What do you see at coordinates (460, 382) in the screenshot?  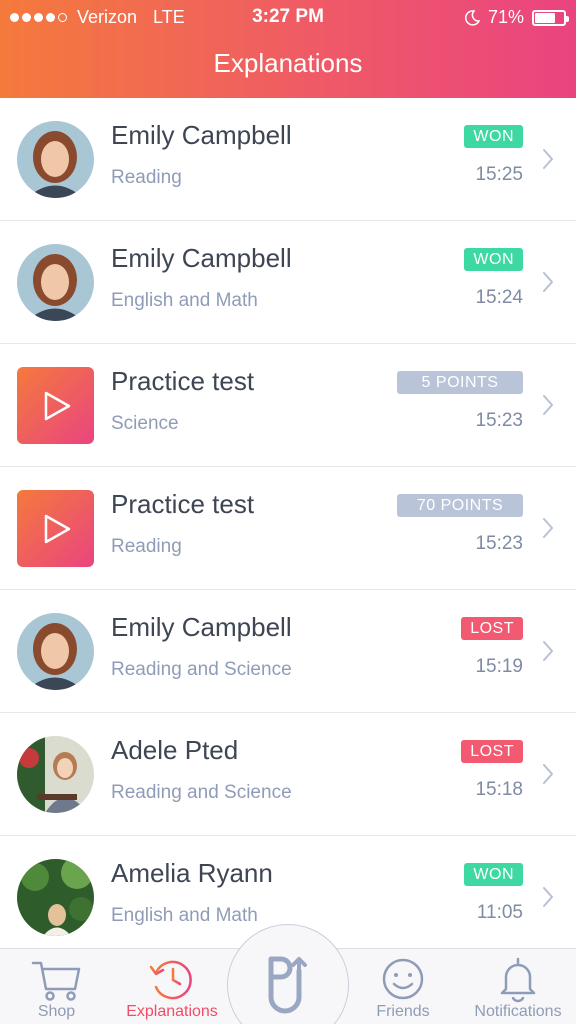 I see `result-badge: 5 POINTS` at bounding box center [460, 382].